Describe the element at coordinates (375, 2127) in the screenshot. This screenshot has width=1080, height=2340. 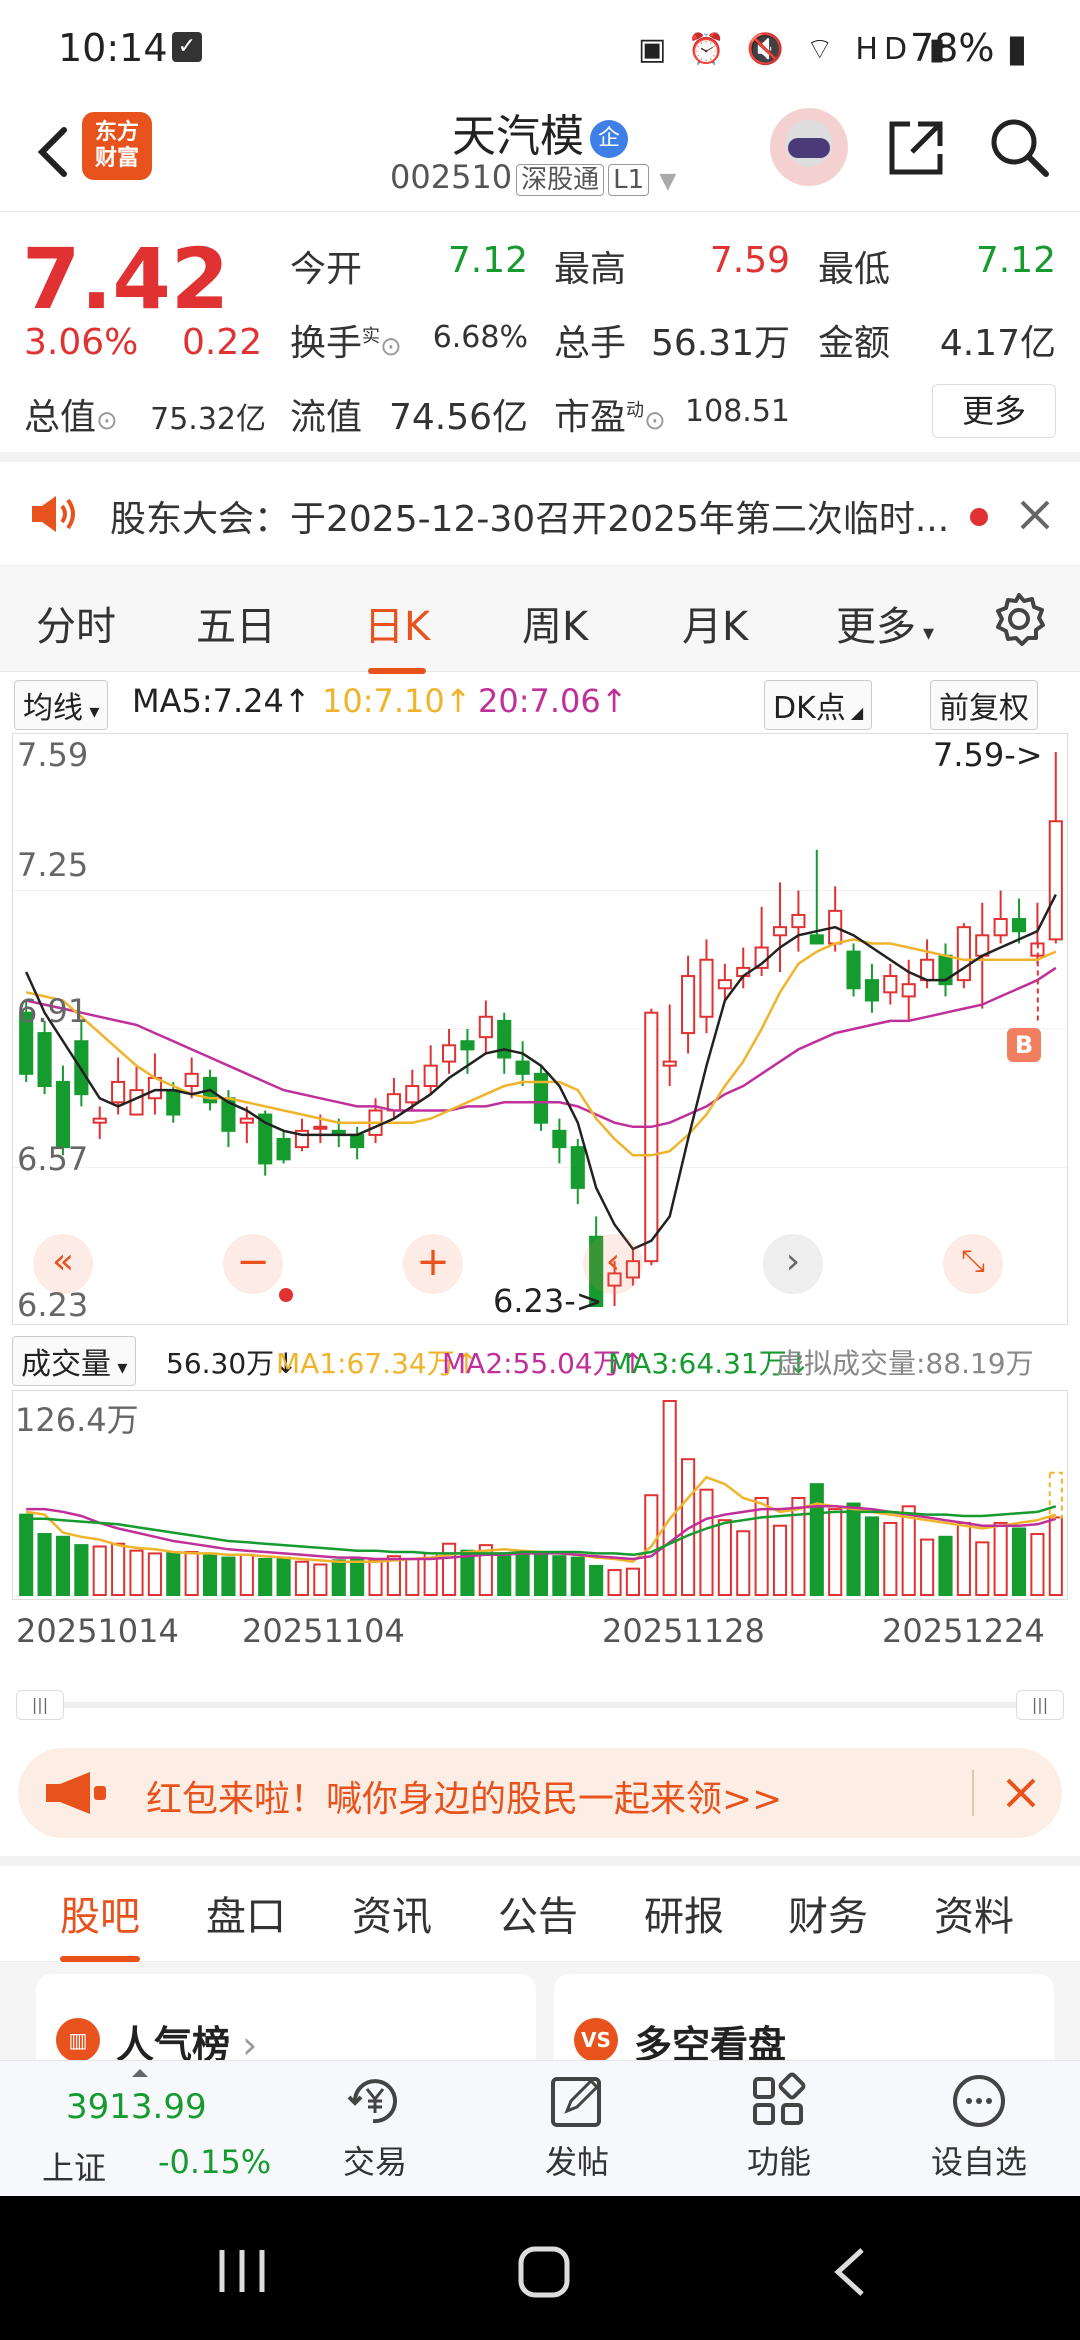
I see `nav-trade: 交易` at that location.